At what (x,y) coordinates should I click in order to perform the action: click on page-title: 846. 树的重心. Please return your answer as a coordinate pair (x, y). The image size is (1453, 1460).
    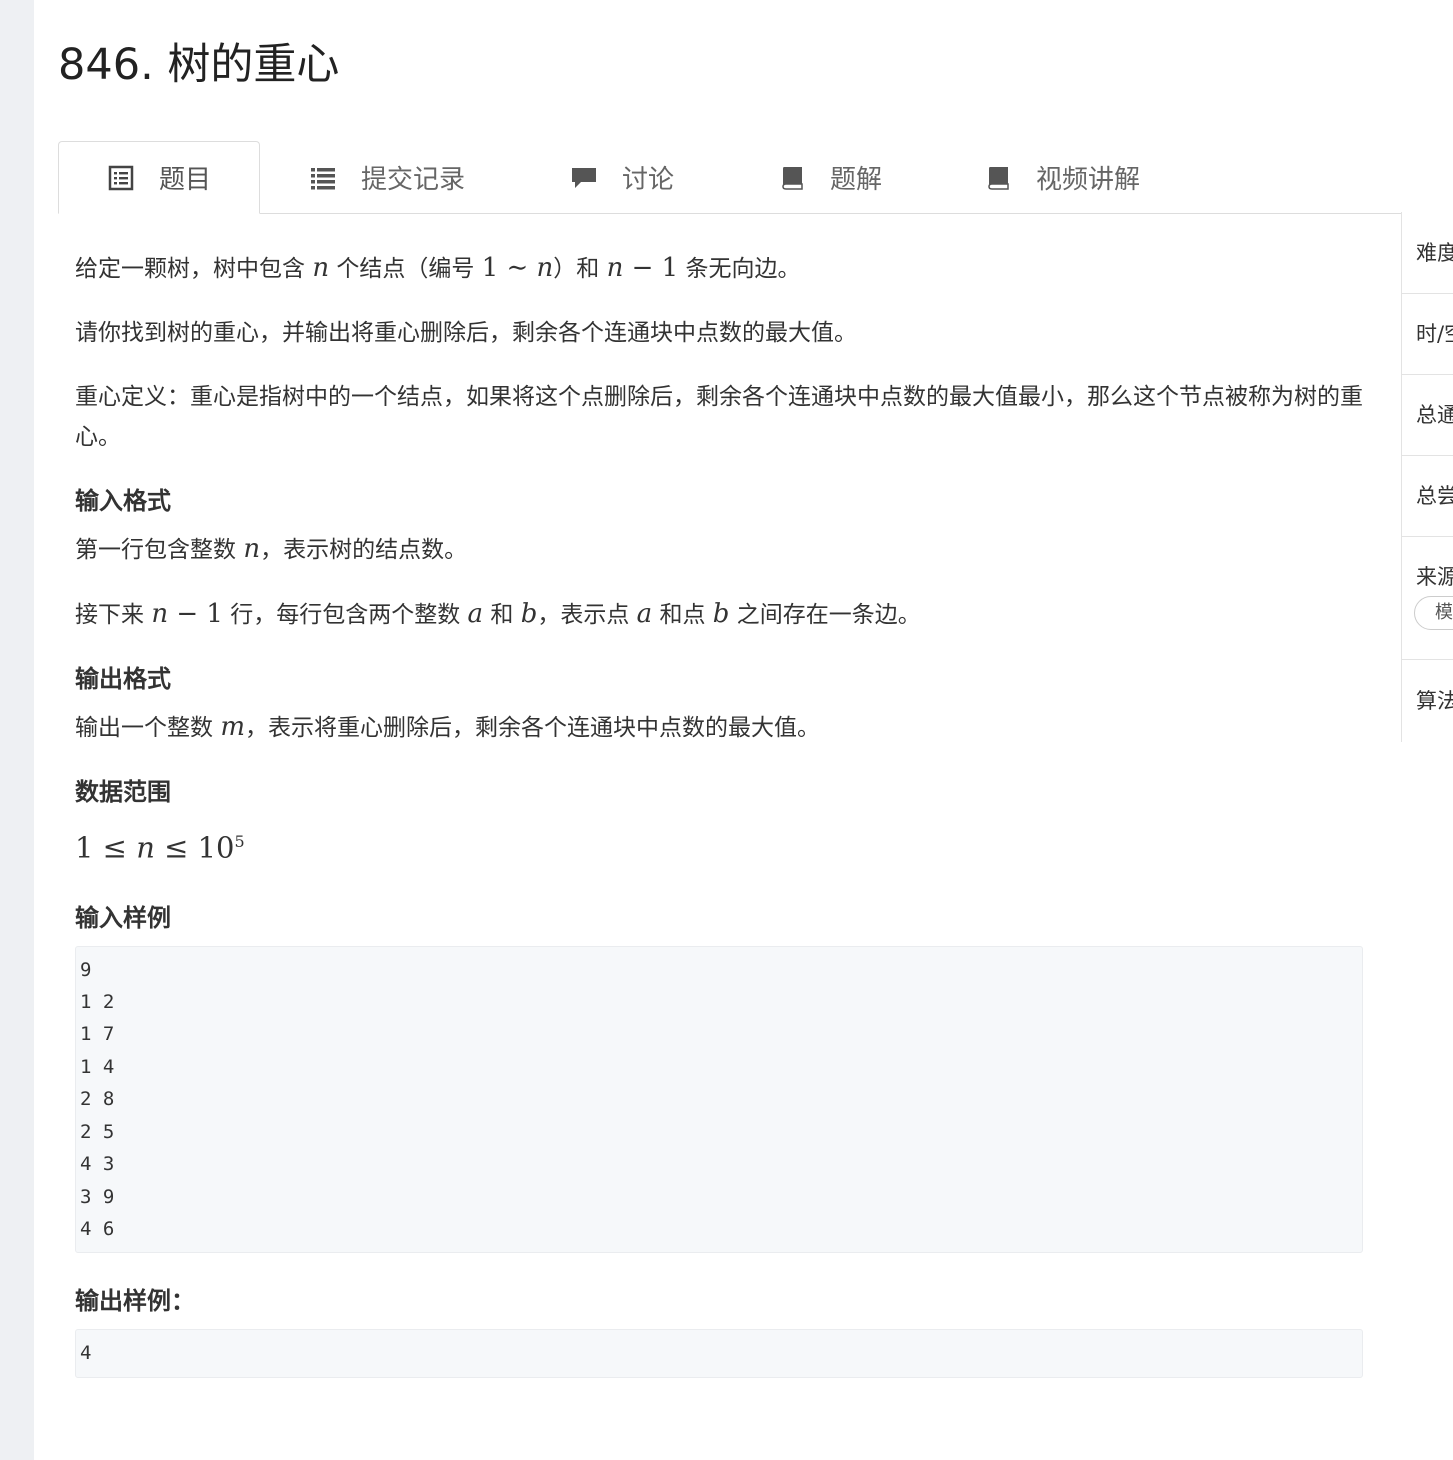
    Looking at the image, I should click on (199, 65).